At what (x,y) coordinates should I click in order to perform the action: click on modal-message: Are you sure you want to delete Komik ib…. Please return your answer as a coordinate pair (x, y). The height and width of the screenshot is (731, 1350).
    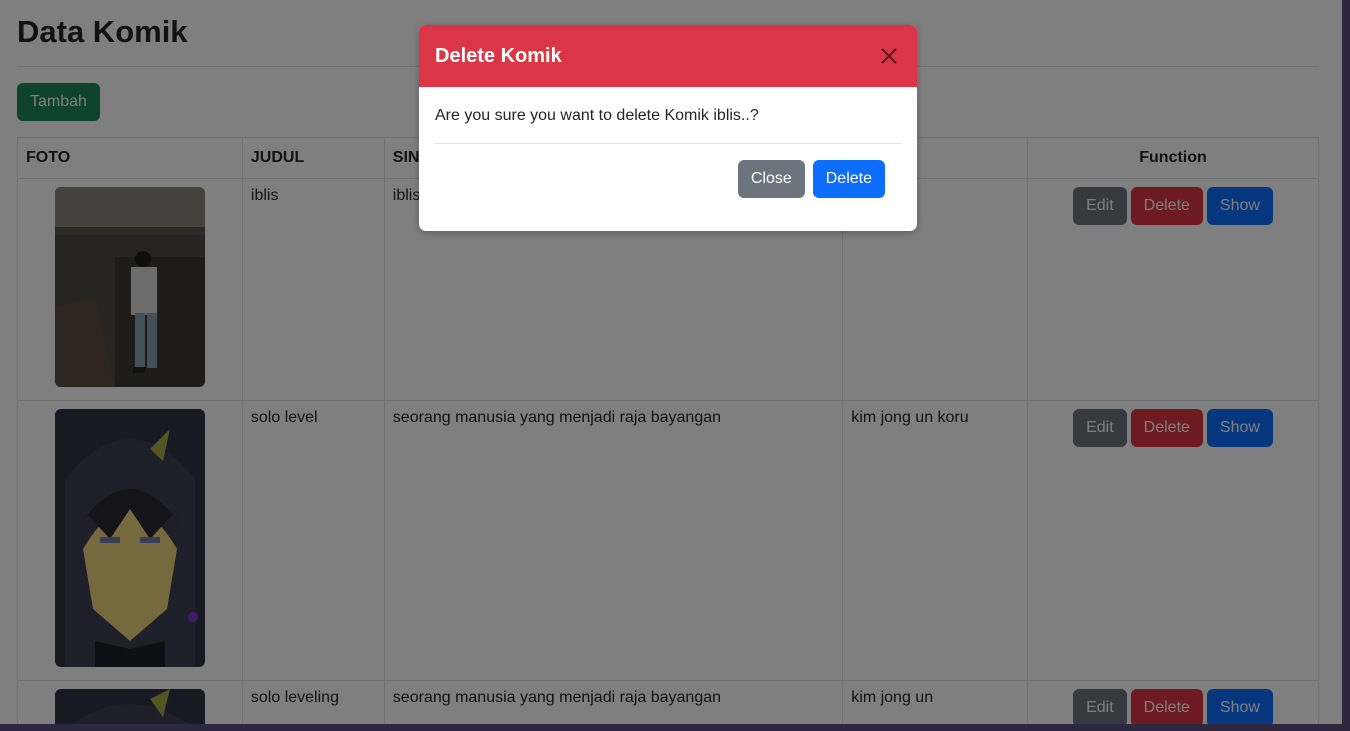
    Looking at the image, I should click on (597, 115).